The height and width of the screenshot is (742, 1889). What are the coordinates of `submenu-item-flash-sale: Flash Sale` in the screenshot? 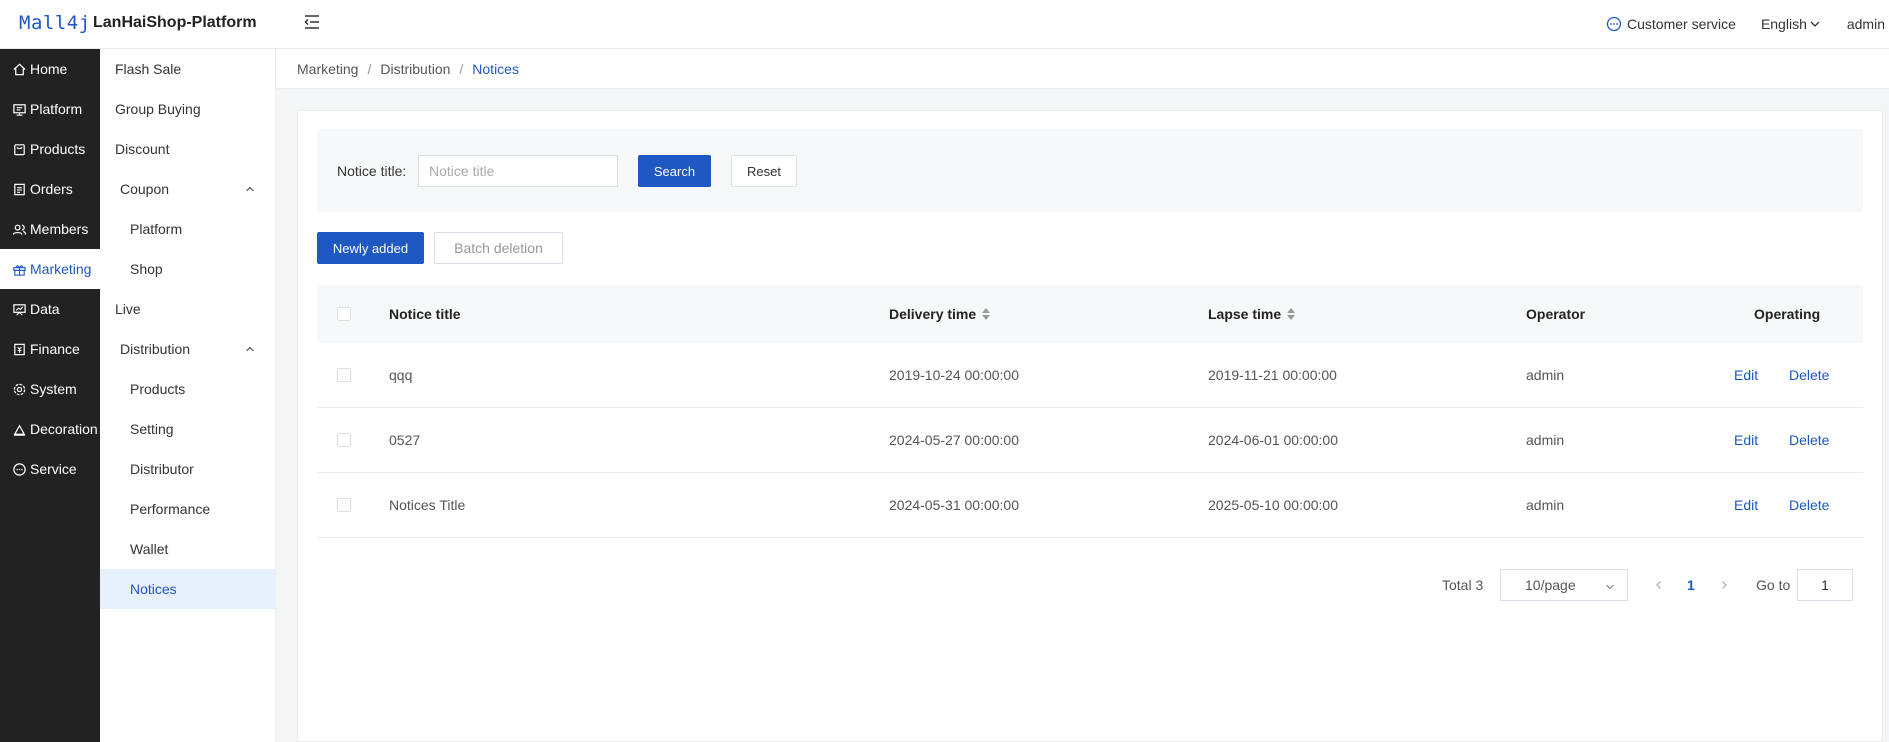 It's located at (187, 69).